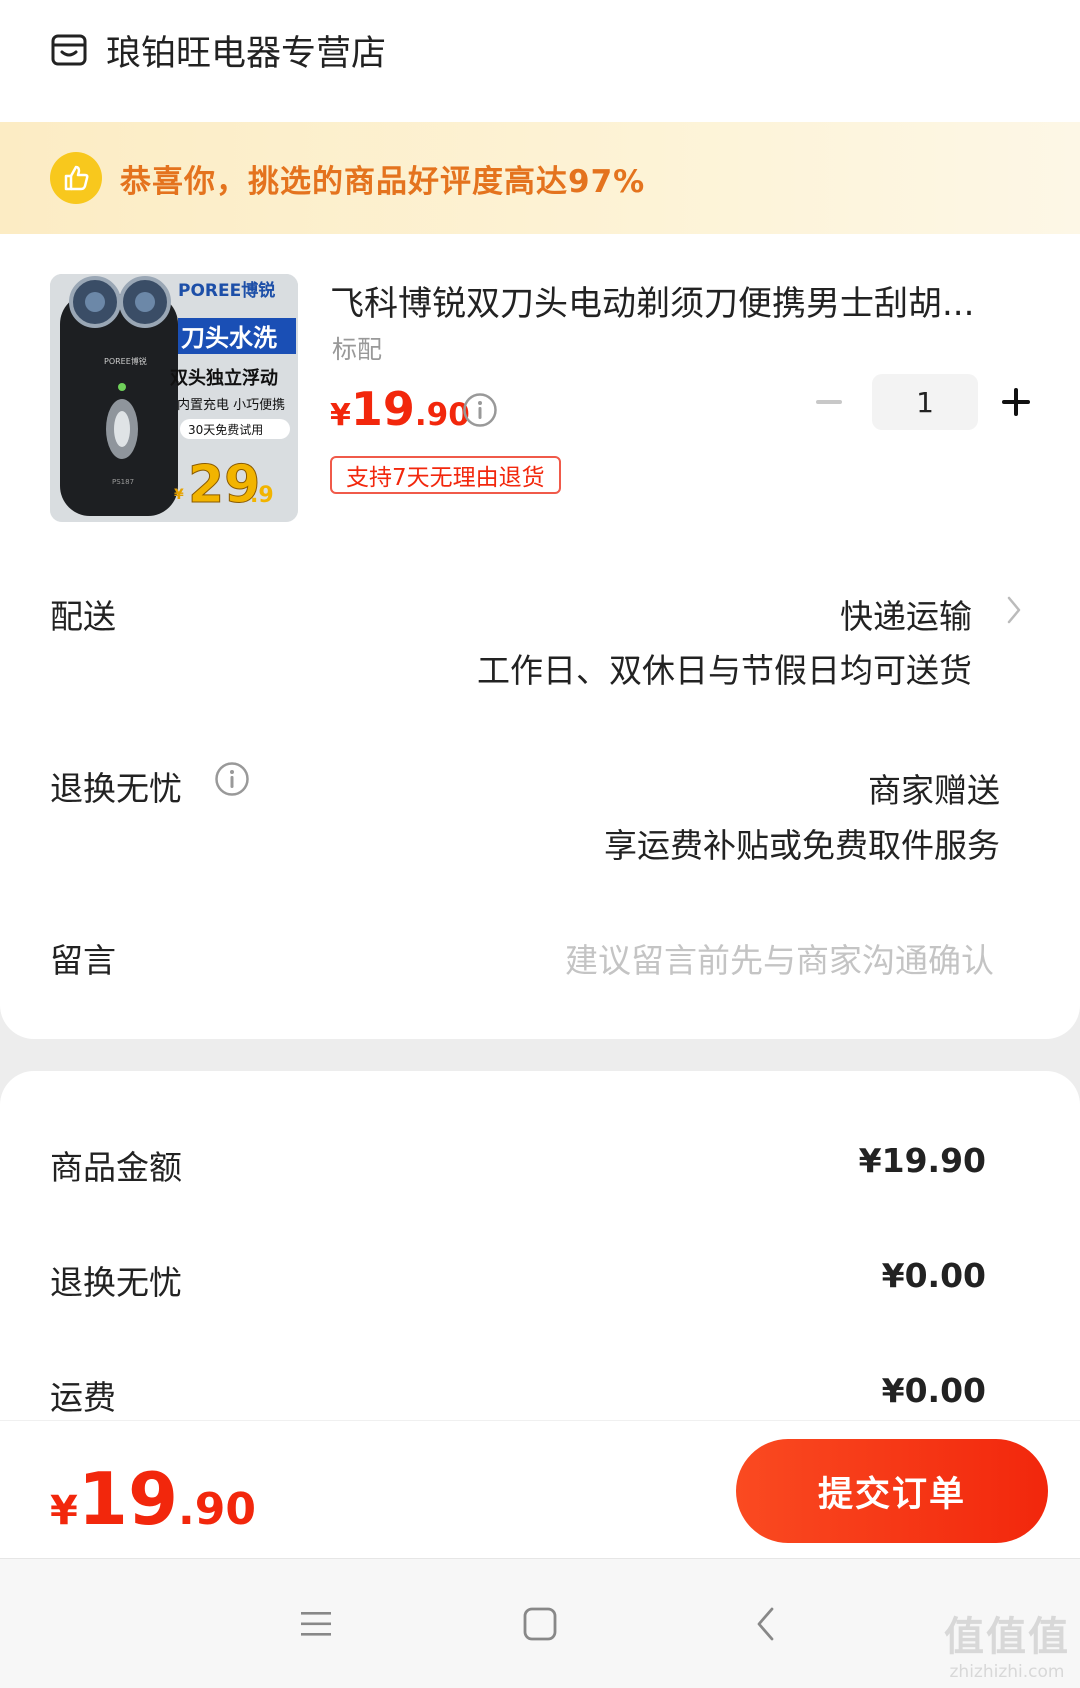 Image resolution: width=1080 pixels, height=1688 pixels. I want to click on checkout-bar: ¥ 19 .90 提交订单, so click(540, 1489).